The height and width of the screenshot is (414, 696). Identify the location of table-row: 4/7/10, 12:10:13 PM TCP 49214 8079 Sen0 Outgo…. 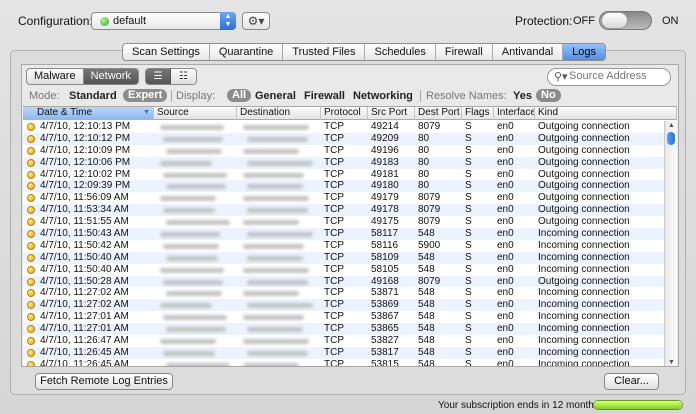
(343, 127).